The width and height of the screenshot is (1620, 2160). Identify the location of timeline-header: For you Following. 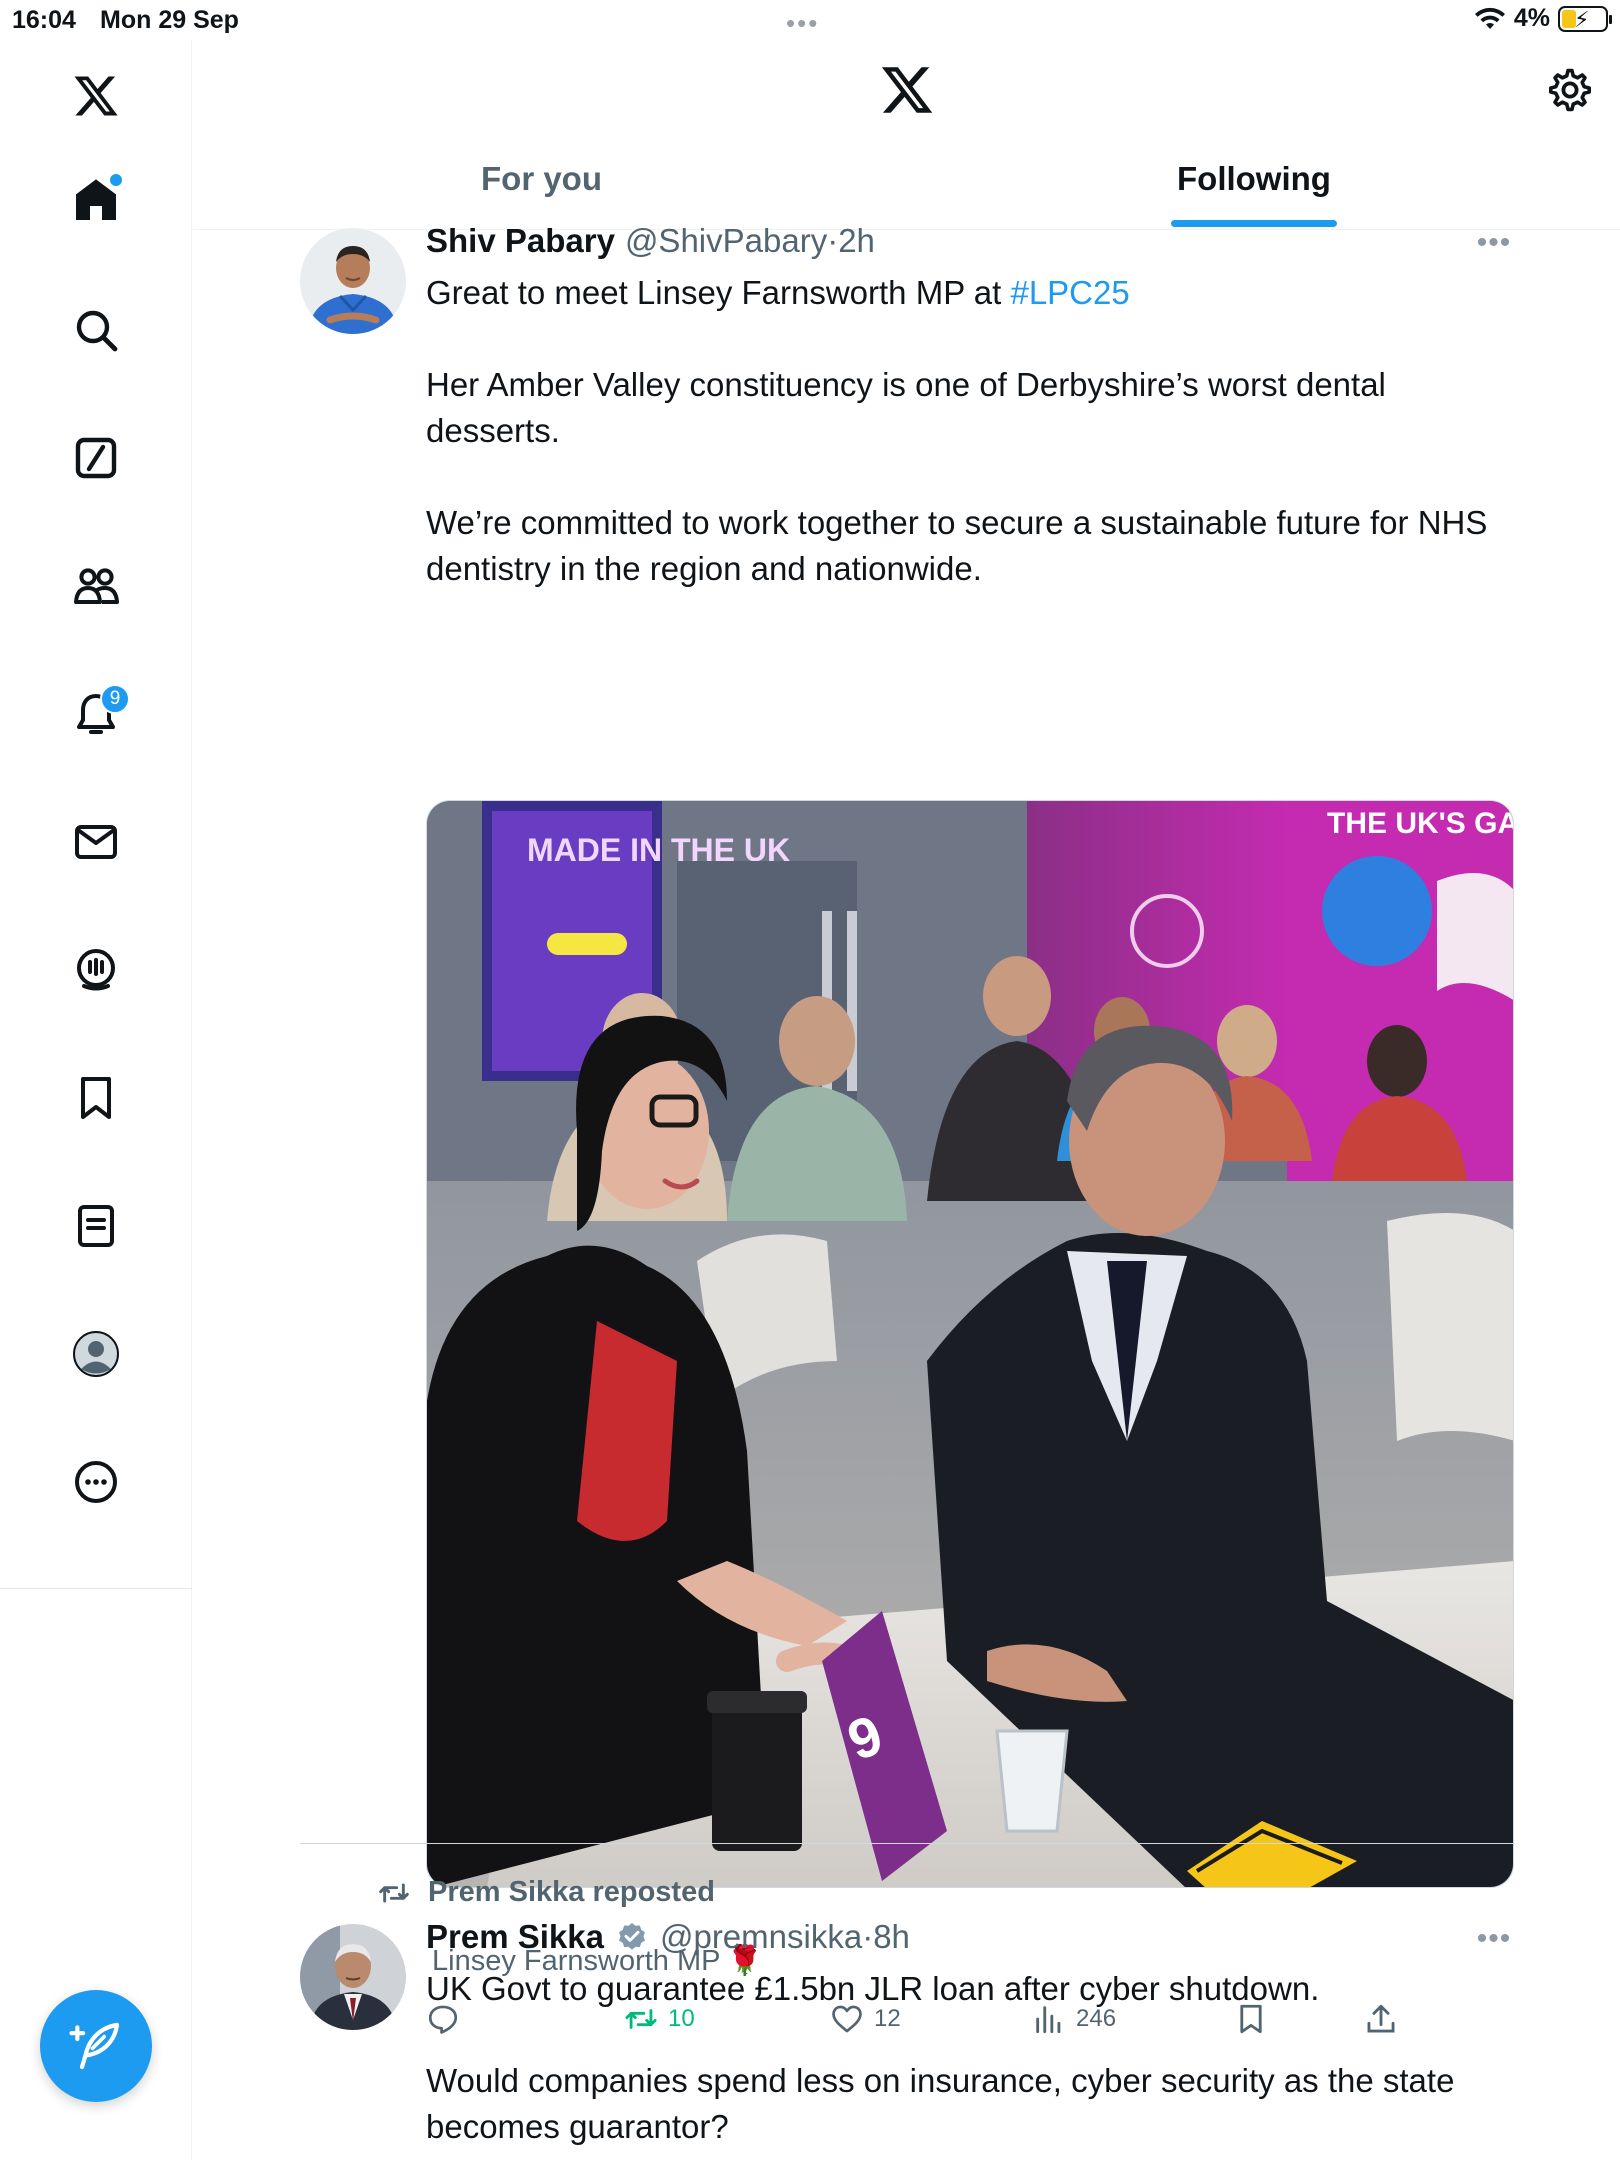
(906, 135).